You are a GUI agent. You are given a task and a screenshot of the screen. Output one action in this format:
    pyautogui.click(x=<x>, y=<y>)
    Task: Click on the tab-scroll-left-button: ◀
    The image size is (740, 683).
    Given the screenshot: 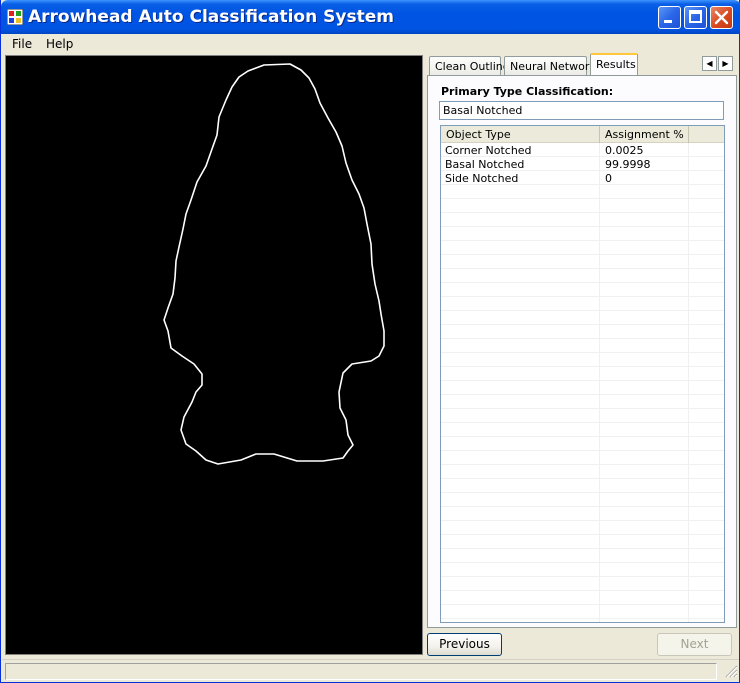 What is the action you would take?
    pyautogui.click(x=709, y=63)
    